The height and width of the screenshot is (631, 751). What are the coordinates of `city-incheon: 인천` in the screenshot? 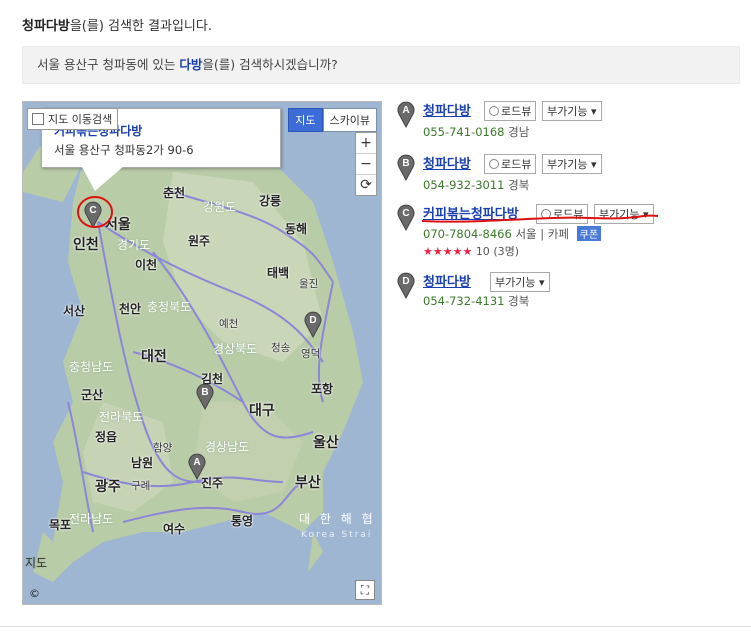 It's located at (86, 245).